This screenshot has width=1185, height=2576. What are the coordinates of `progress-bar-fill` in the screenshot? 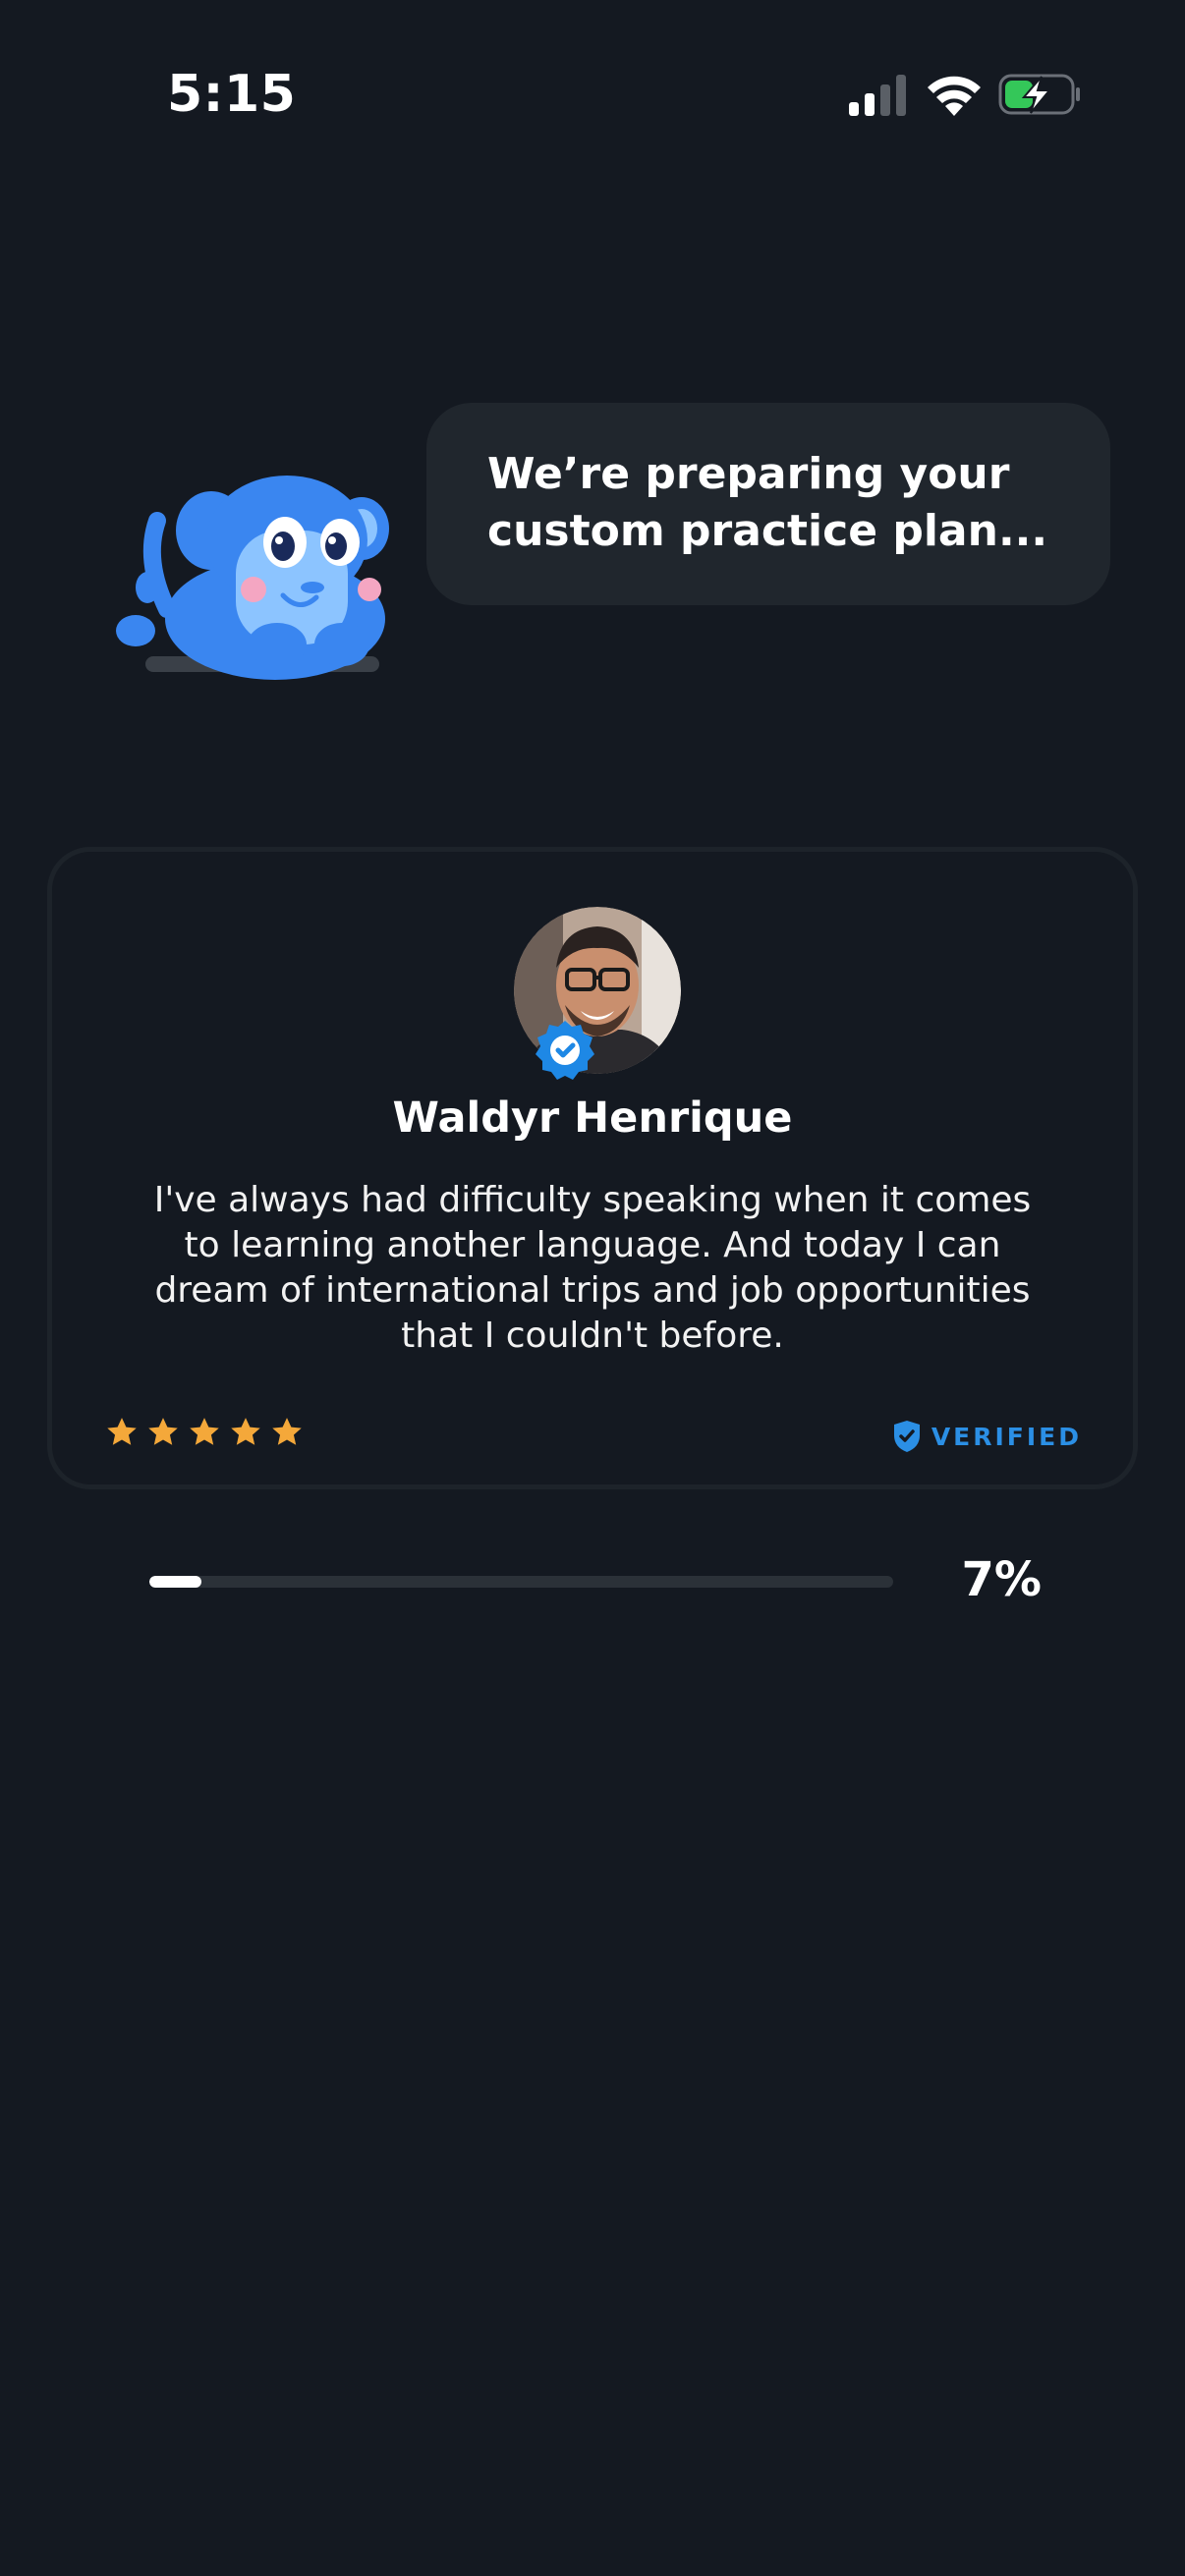 It's located at (175, 1582).